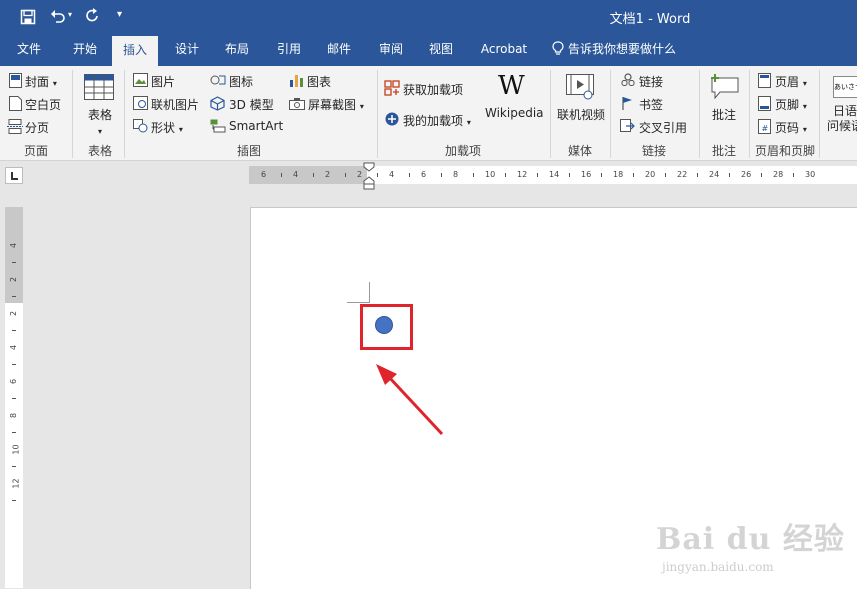  What do you see at coordinates (391, 50) in the screenshot?
I see `tab-review: 审阅` at bounding box center [391, 50].